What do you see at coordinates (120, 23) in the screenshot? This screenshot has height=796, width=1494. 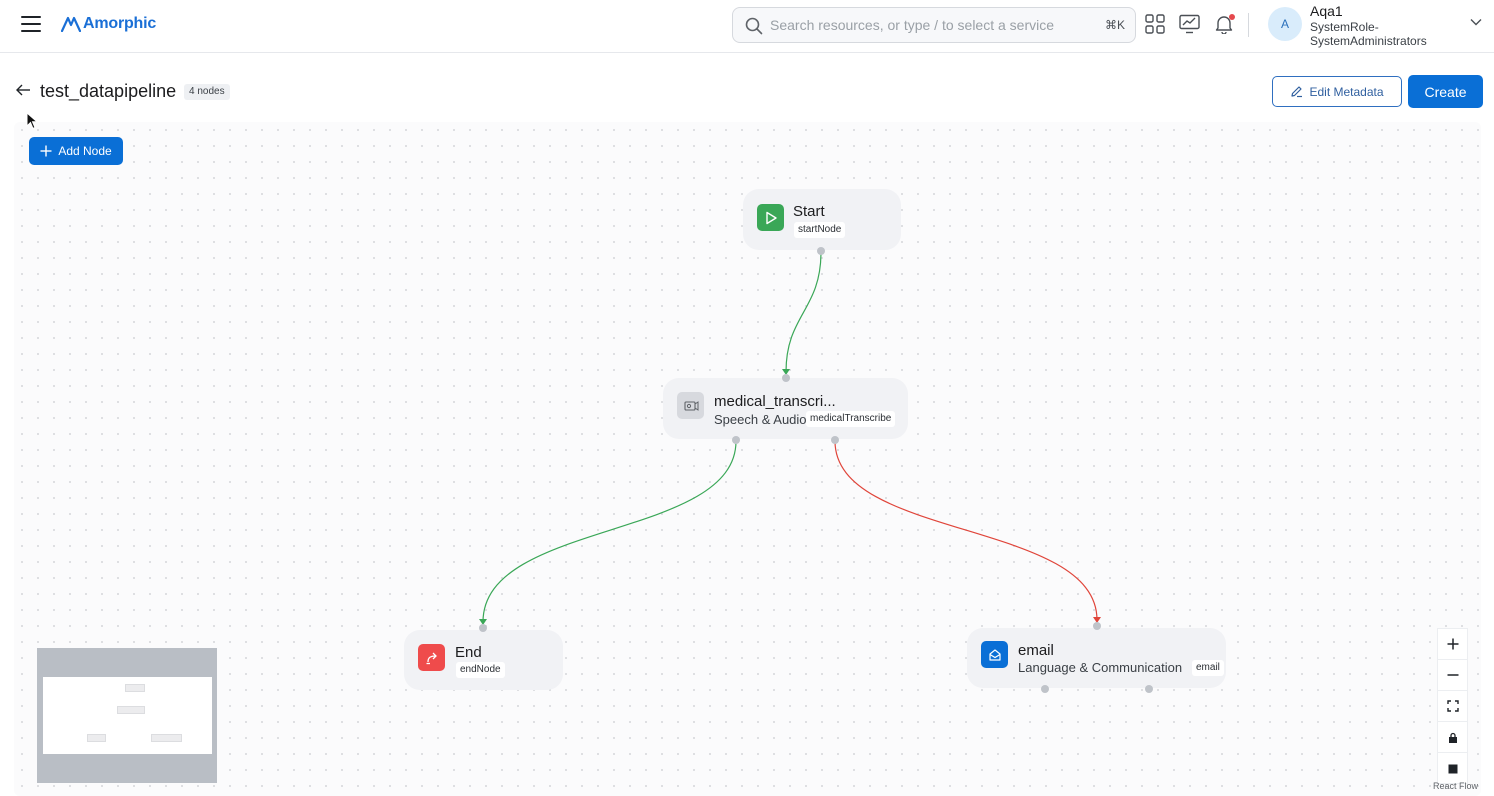 I see `logo-text: Amorphic` at bounding box center [120, 23].